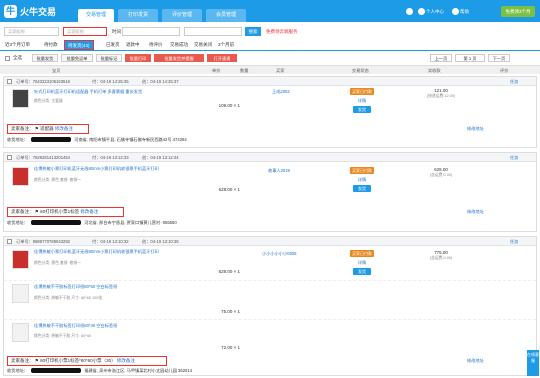  What do you see at coordinates (226, 15) in the screenshot?
I see `nav-tab-member: 会员管理` at bounding box center [226, 15].